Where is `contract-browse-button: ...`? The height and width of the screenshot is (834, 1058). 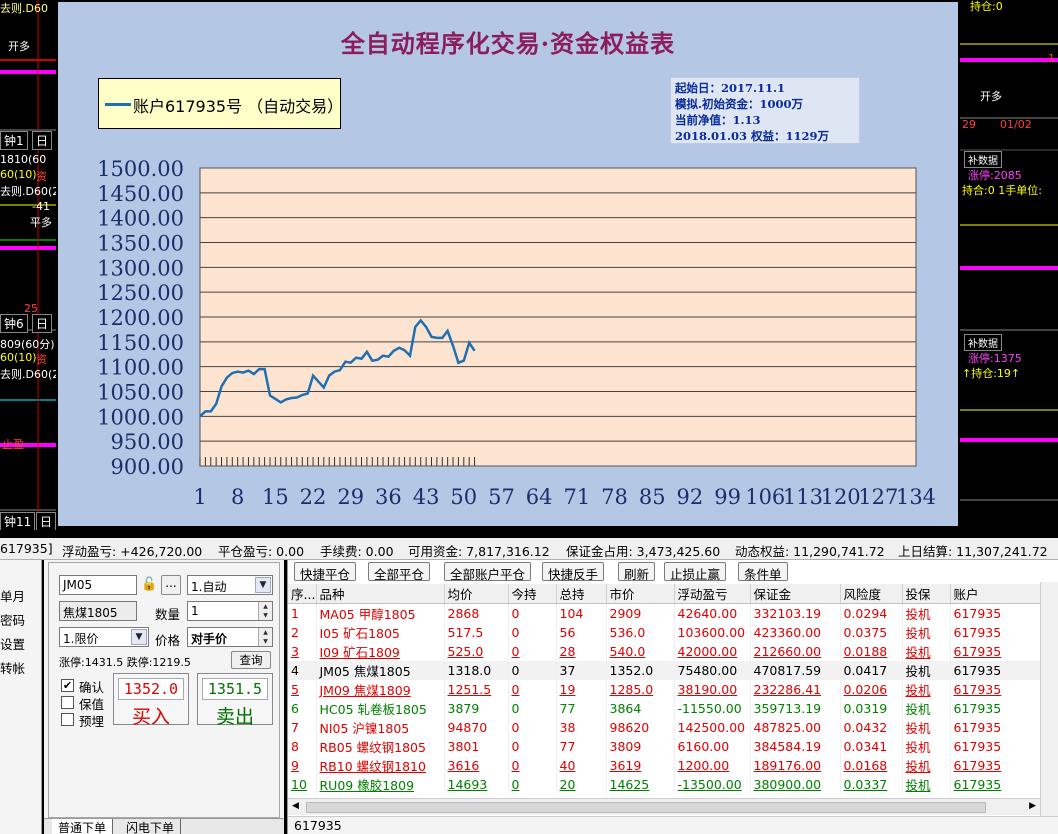 contract-browse-button: ... is located at coordinates (171, 585).